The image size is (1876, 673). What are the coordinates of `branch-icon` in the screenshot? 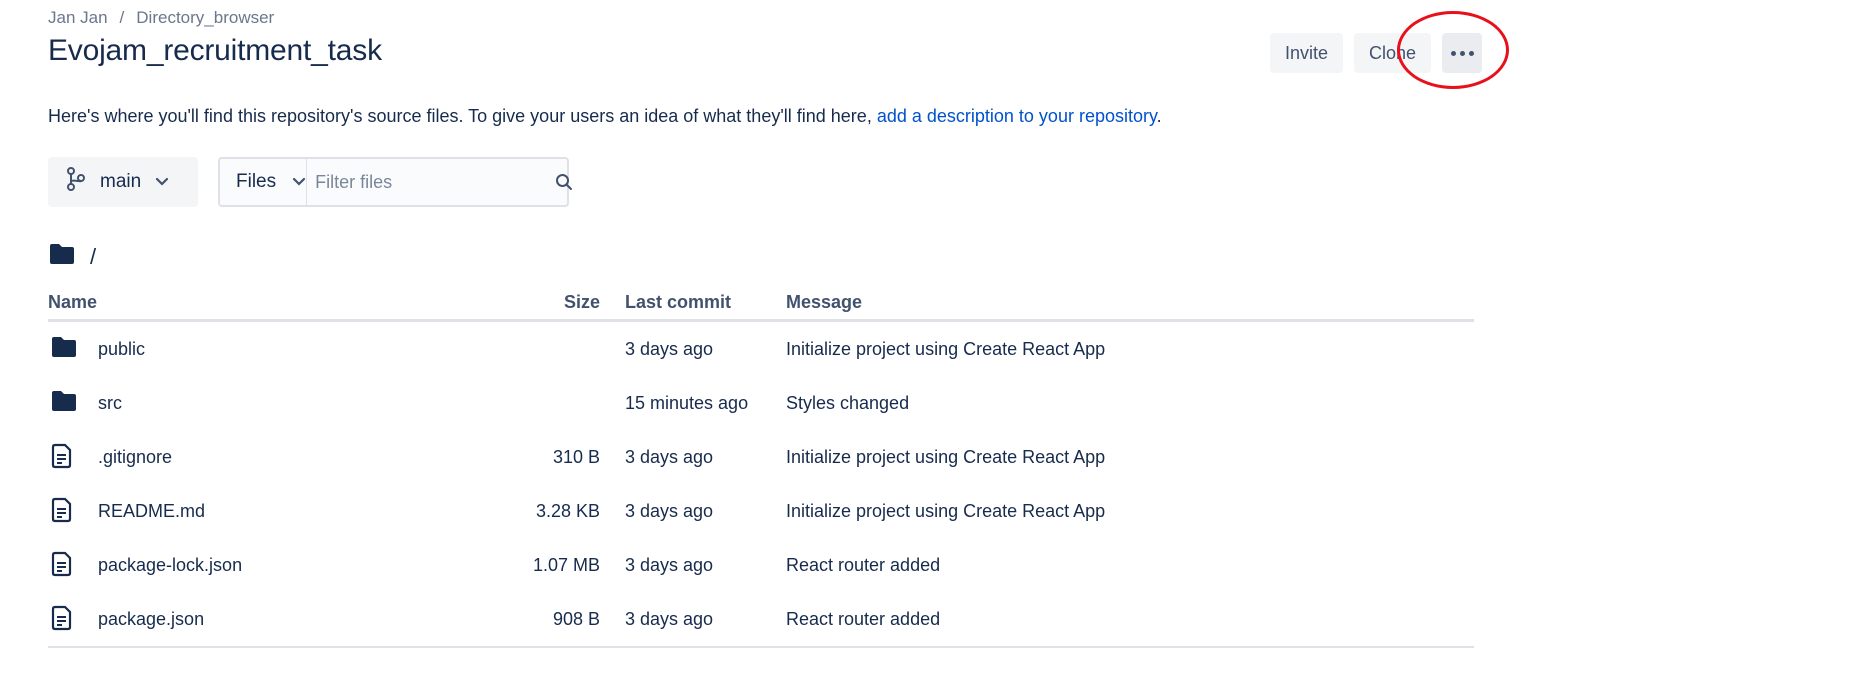 It's located at (76, 182).